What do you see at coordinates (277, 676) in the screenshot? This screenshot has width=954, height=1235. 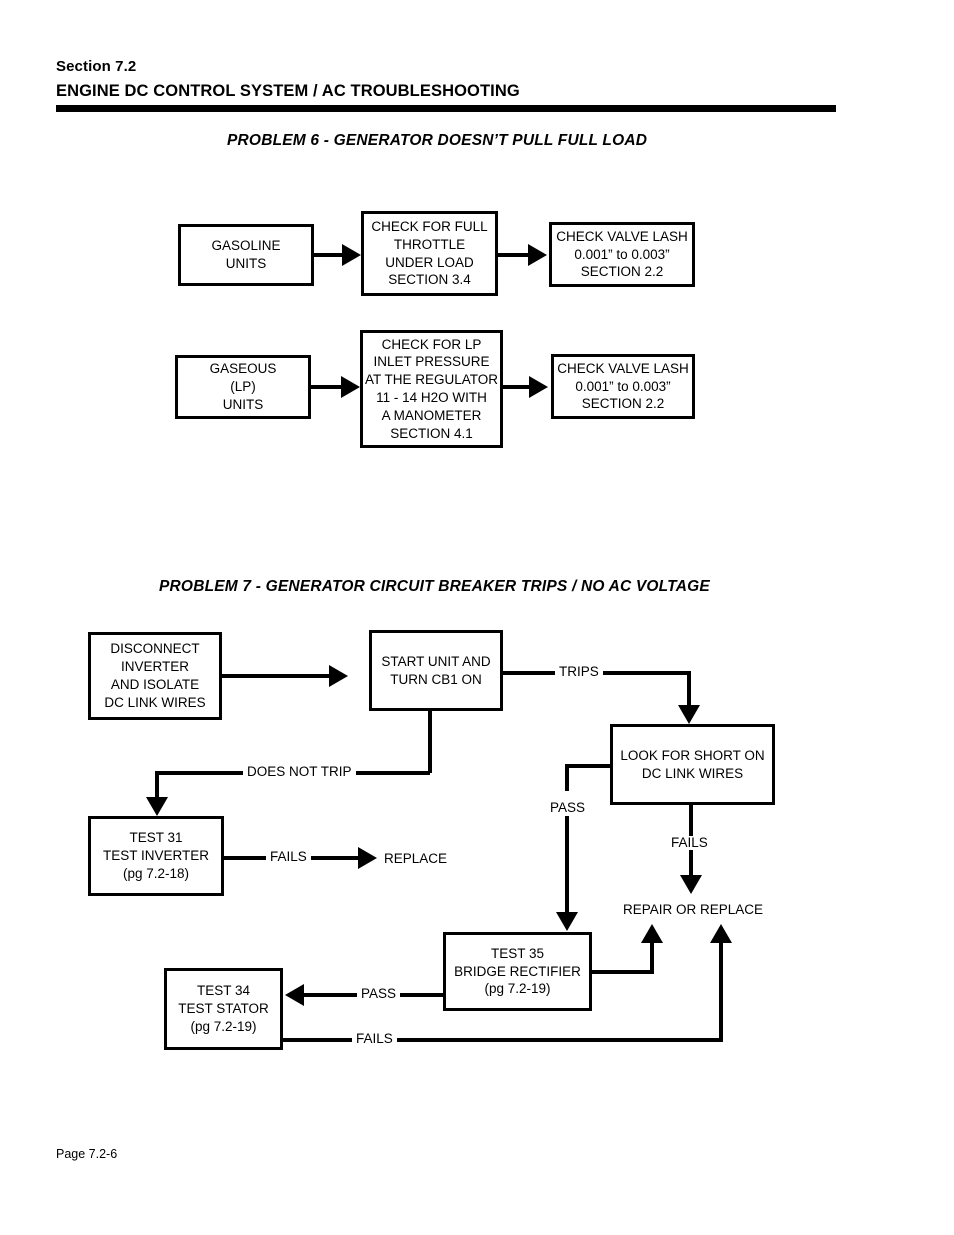 I see `connector-disconnect-to-startunit` at bounding box center [277, 676].